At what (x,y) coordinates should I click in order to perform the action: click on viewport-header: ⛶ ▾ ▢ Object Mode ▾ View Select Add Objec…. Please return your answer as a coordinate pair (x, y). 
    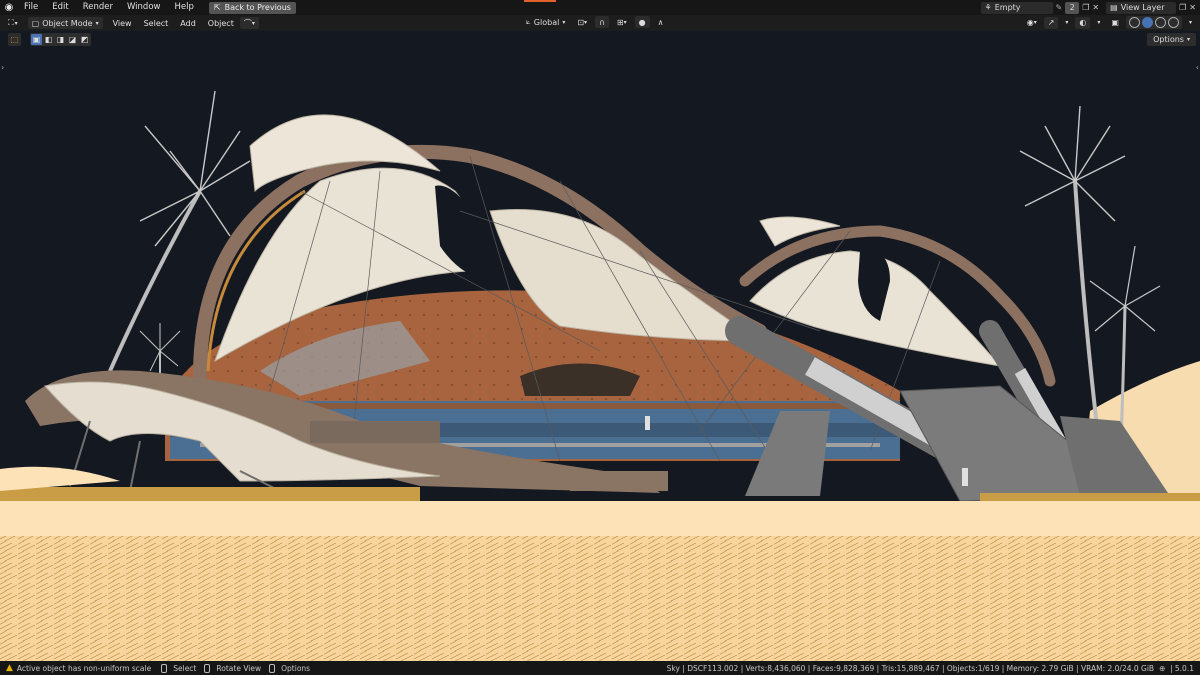
    Looking at the image, I should click on (600, 23).